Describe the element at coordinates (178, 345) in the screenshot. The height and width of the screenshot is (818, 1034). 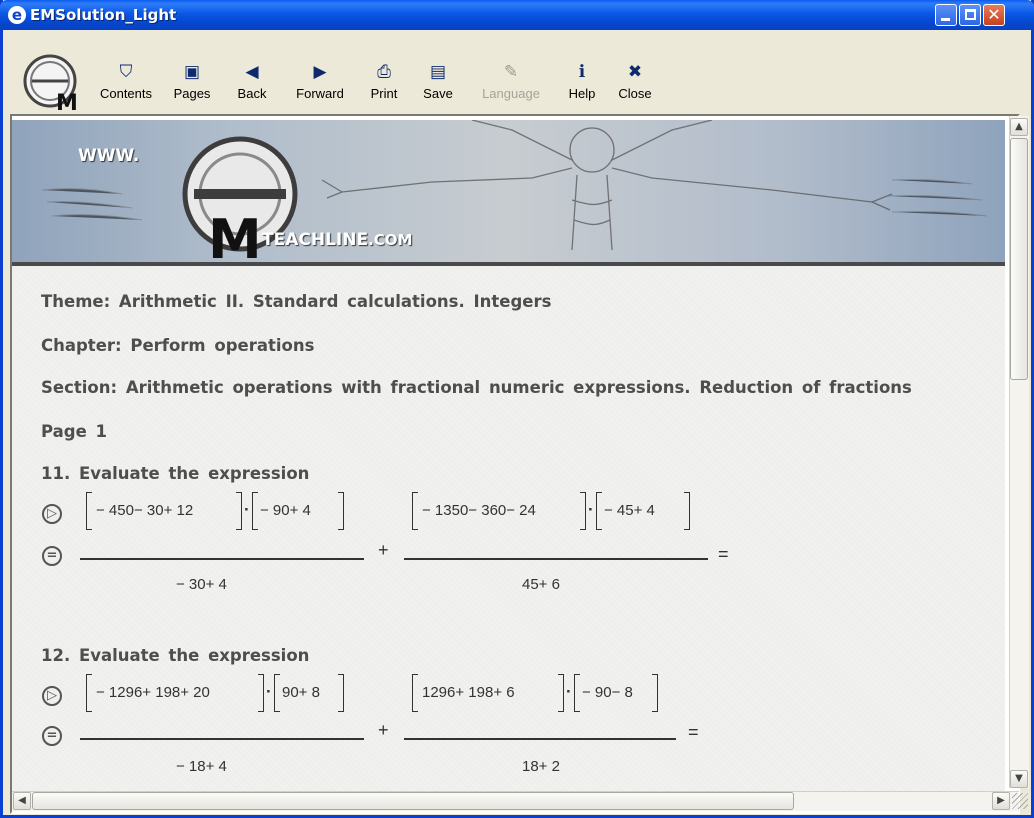
I see `chapter-heading: Chapter: Perform operations` at that location.